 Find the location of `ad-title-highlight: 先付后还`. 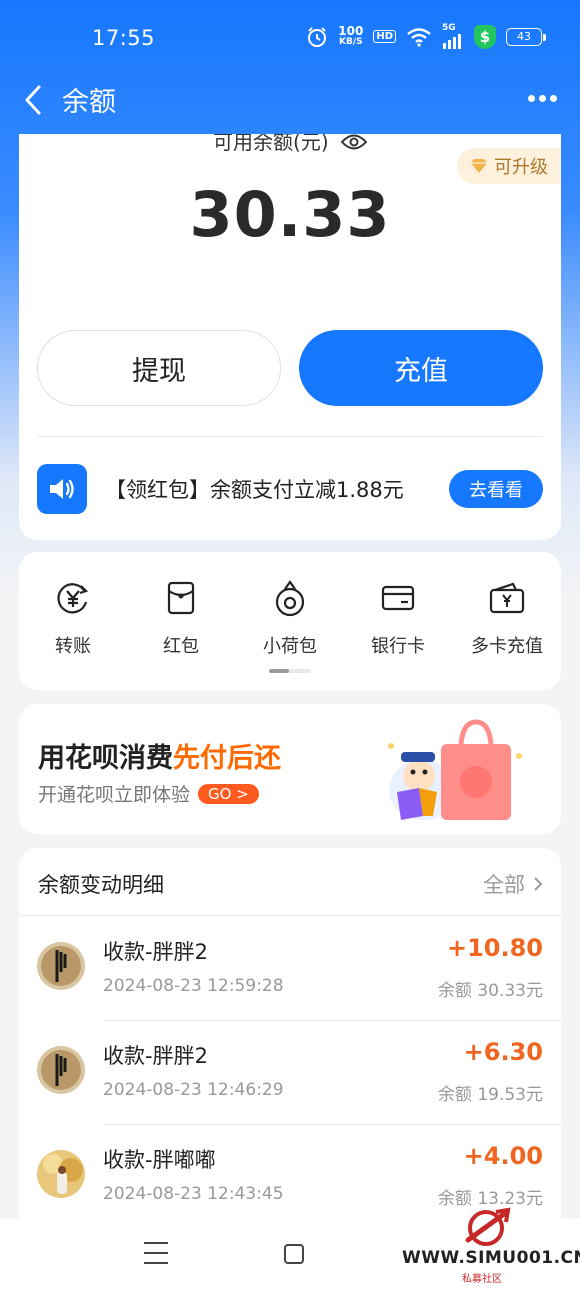

ad-title-highlight: 先付后还 is located at coordinates (227, 758).